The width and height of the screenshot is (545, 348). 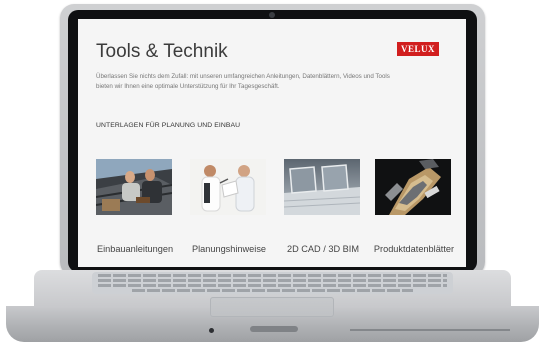 What do you see at coordinates (162, 51) in the screenshot?
I see `page-title: Tools & Technik` at bounding box center [162, 51].